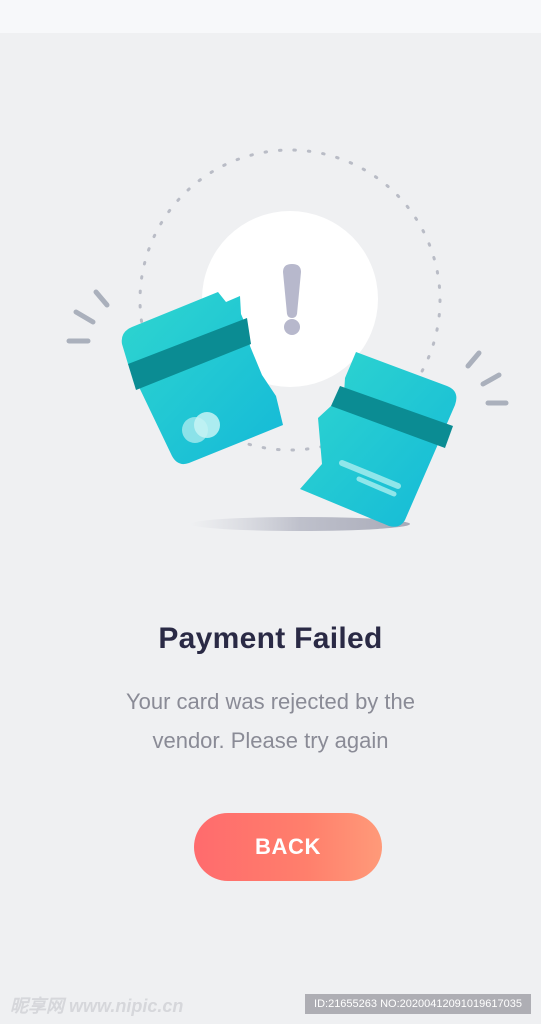  Describe the element at coordinates (88, 316) in the screenshot. I see `motion-lines-left` at that location.